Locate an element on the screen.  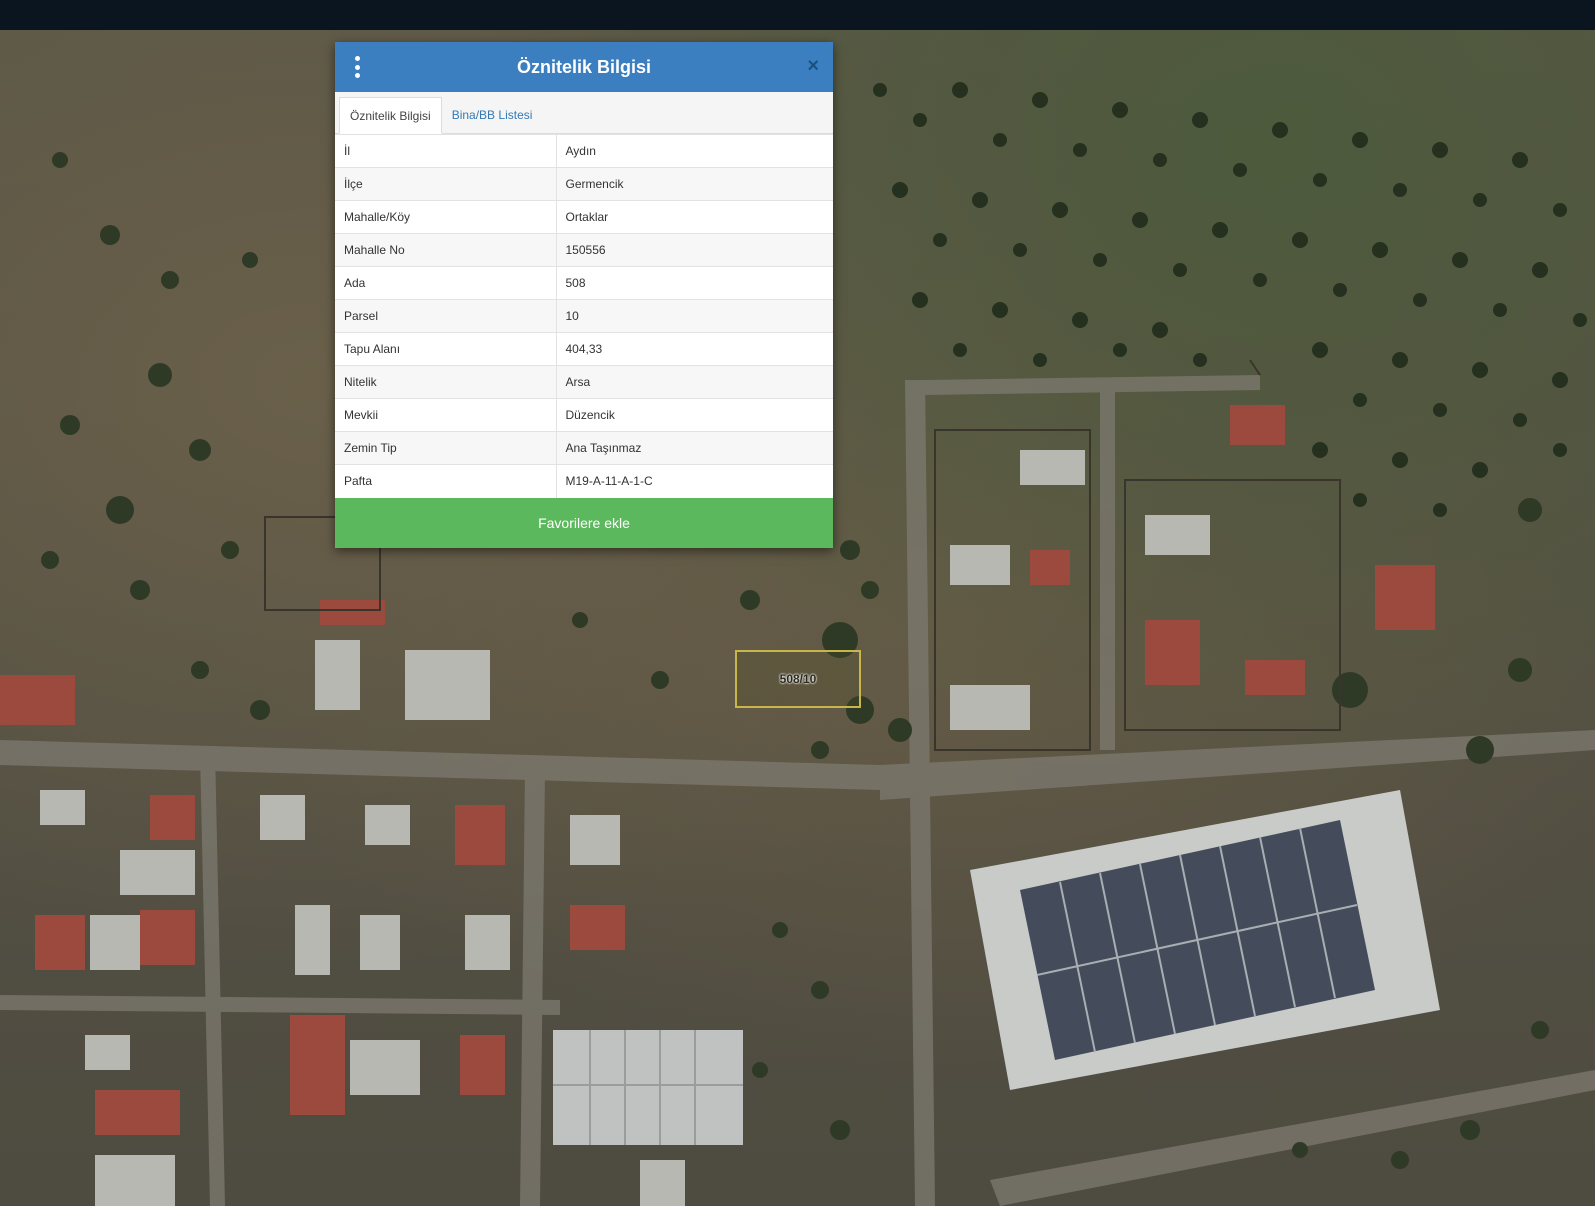
top-bar is located at coordinates (797, 15).